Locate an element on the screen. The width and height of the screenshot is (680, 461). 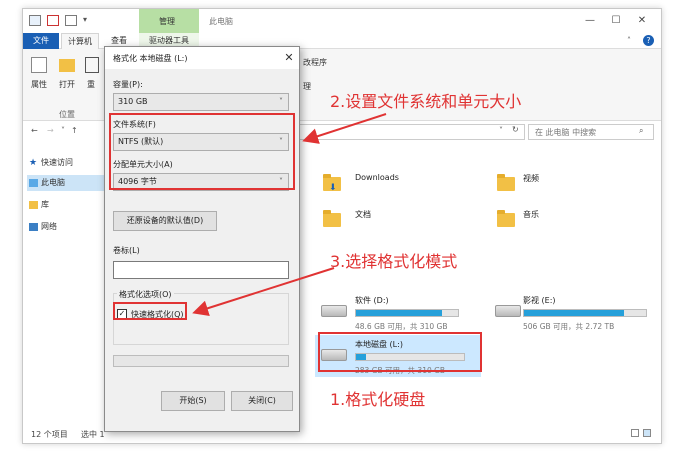
capacity-select: 310 GB ˅ is located at coordinates (201, 102).